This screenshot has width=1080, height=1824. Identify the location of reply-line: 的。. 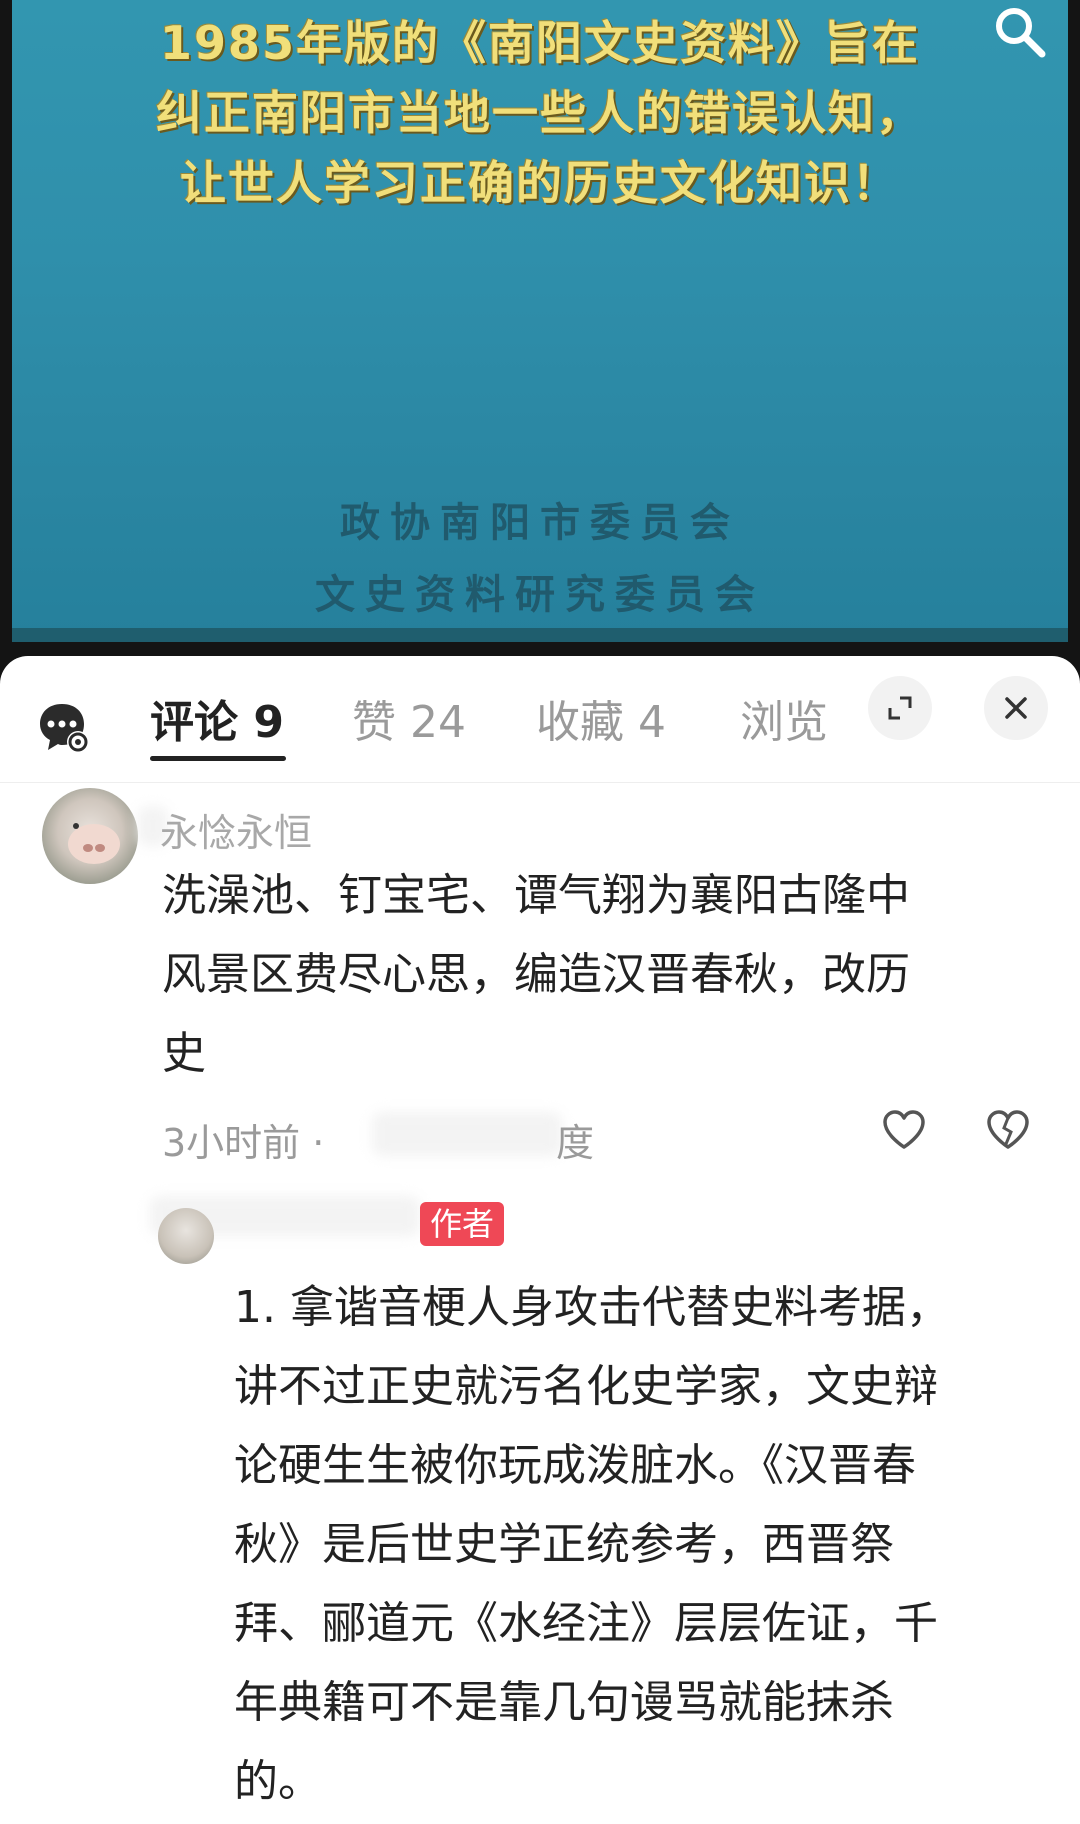
(278, 1781).